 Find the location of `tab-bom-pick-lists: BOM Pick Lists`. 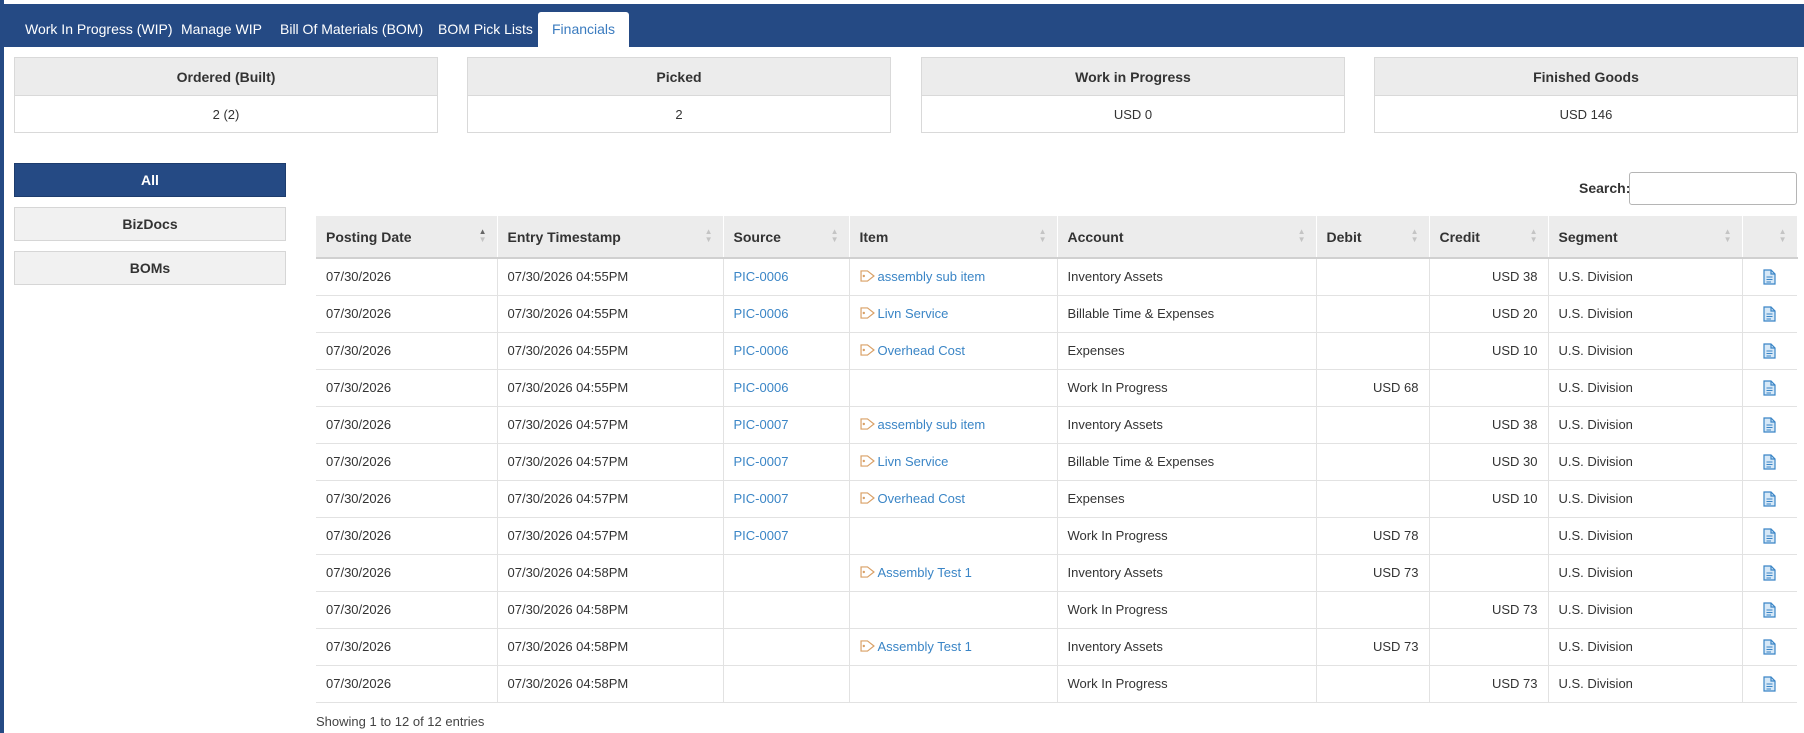

tab-bom-pick-lists: BOM Pick Lists is located at coordinates (485, 29).